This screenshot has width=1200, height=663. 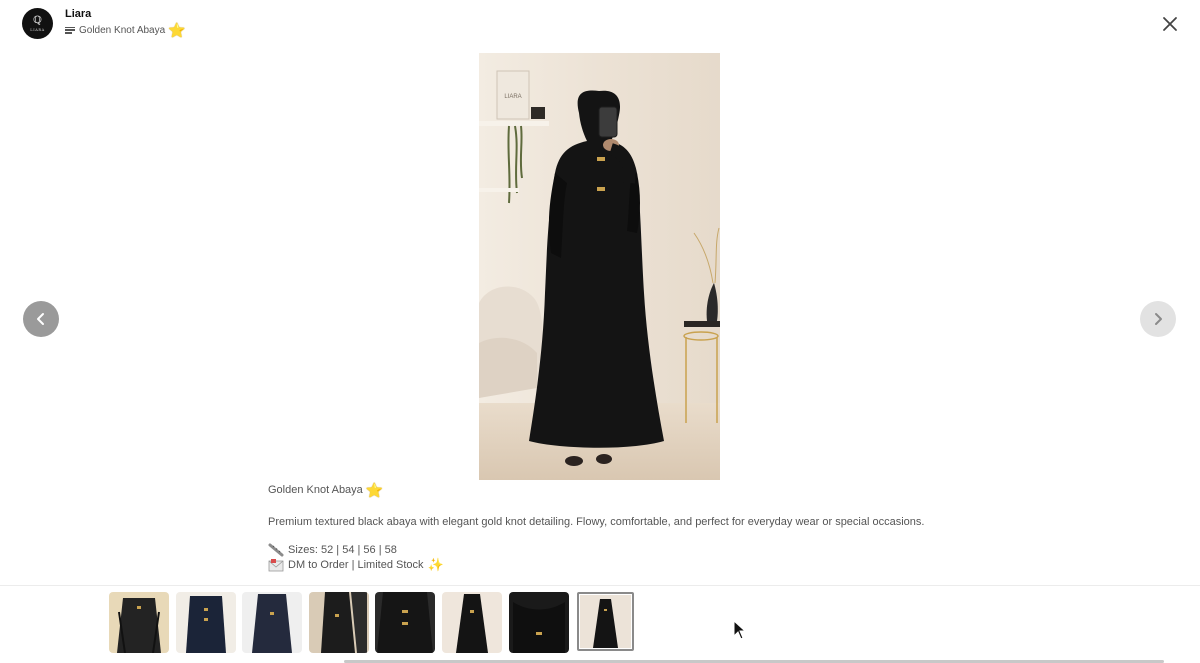 What do you see at coordinates (740, 630) in the screenshot?
I see `mouse-cursor-icon` at bounding box center [740, 630].